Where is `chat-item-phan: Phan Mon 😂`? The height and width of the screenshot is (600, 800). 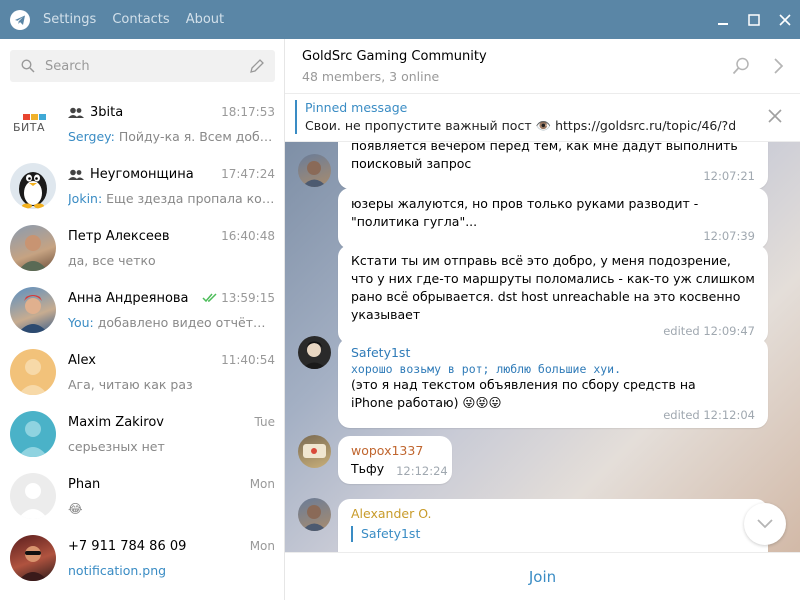 chat-item-phan: Phan Mon 😂 is located at coordinates (142, 496).